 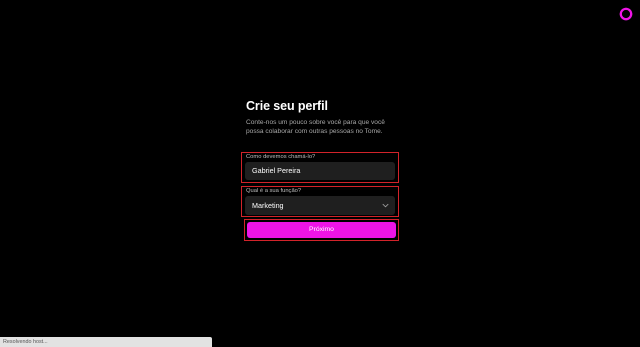 What do you see at coordinates (626, 14) in the screenshot?
I see `tome-logo-icon` at bounding box center [626, 14].